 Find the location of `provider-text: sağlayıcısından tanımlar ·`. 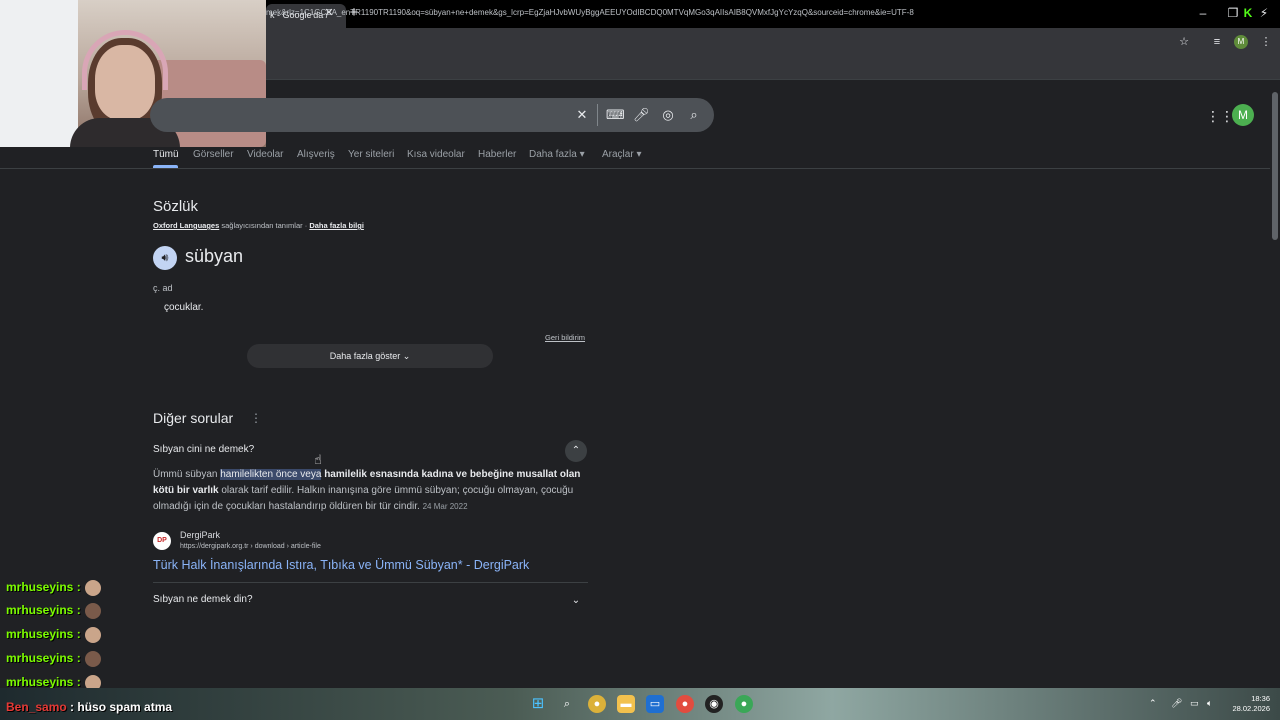

provider-text: sağlayıcısından tanımlar · is located at coordinates (264, 225).